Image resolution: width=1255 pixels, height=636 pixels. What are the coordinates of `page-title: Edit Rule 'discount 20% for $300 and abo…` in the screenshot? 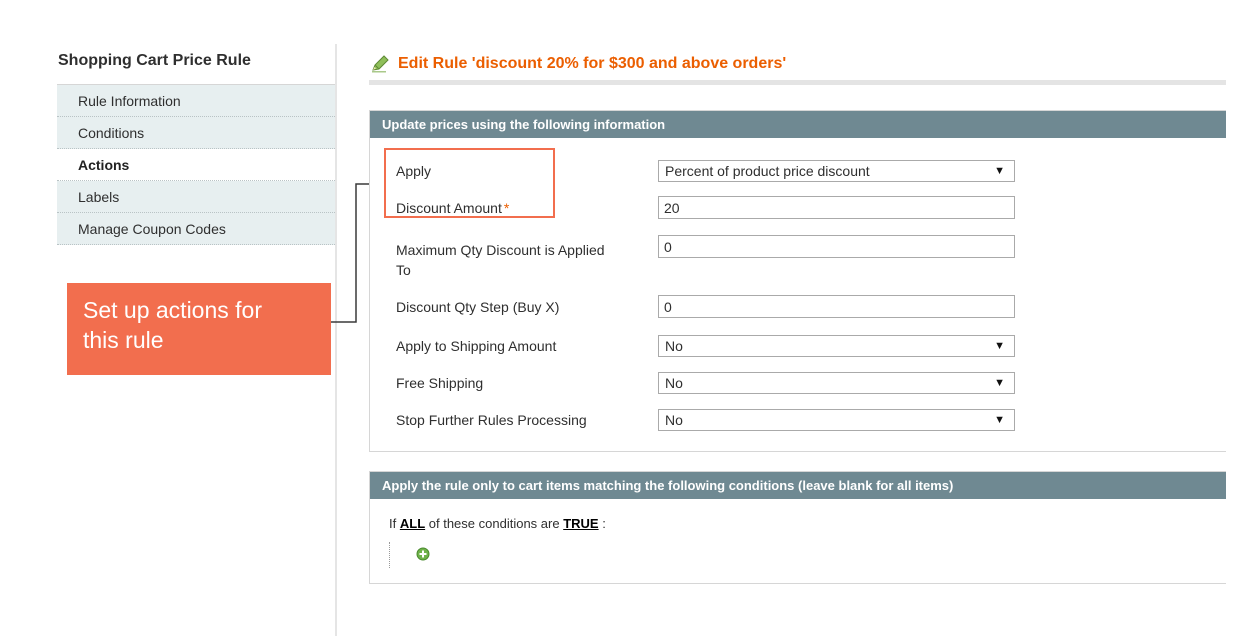 It's located at (578, 64).